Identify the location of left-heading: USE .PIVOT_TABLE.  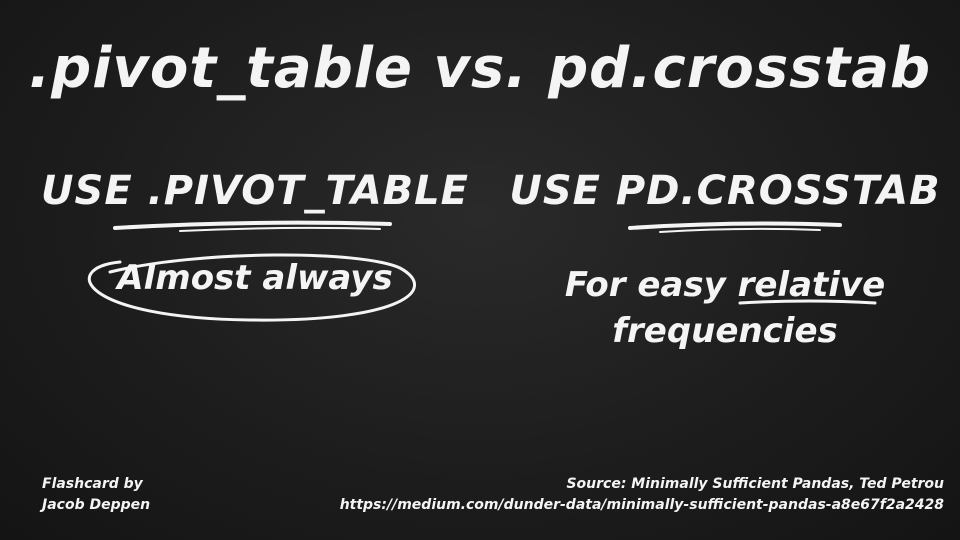
(255, 191).